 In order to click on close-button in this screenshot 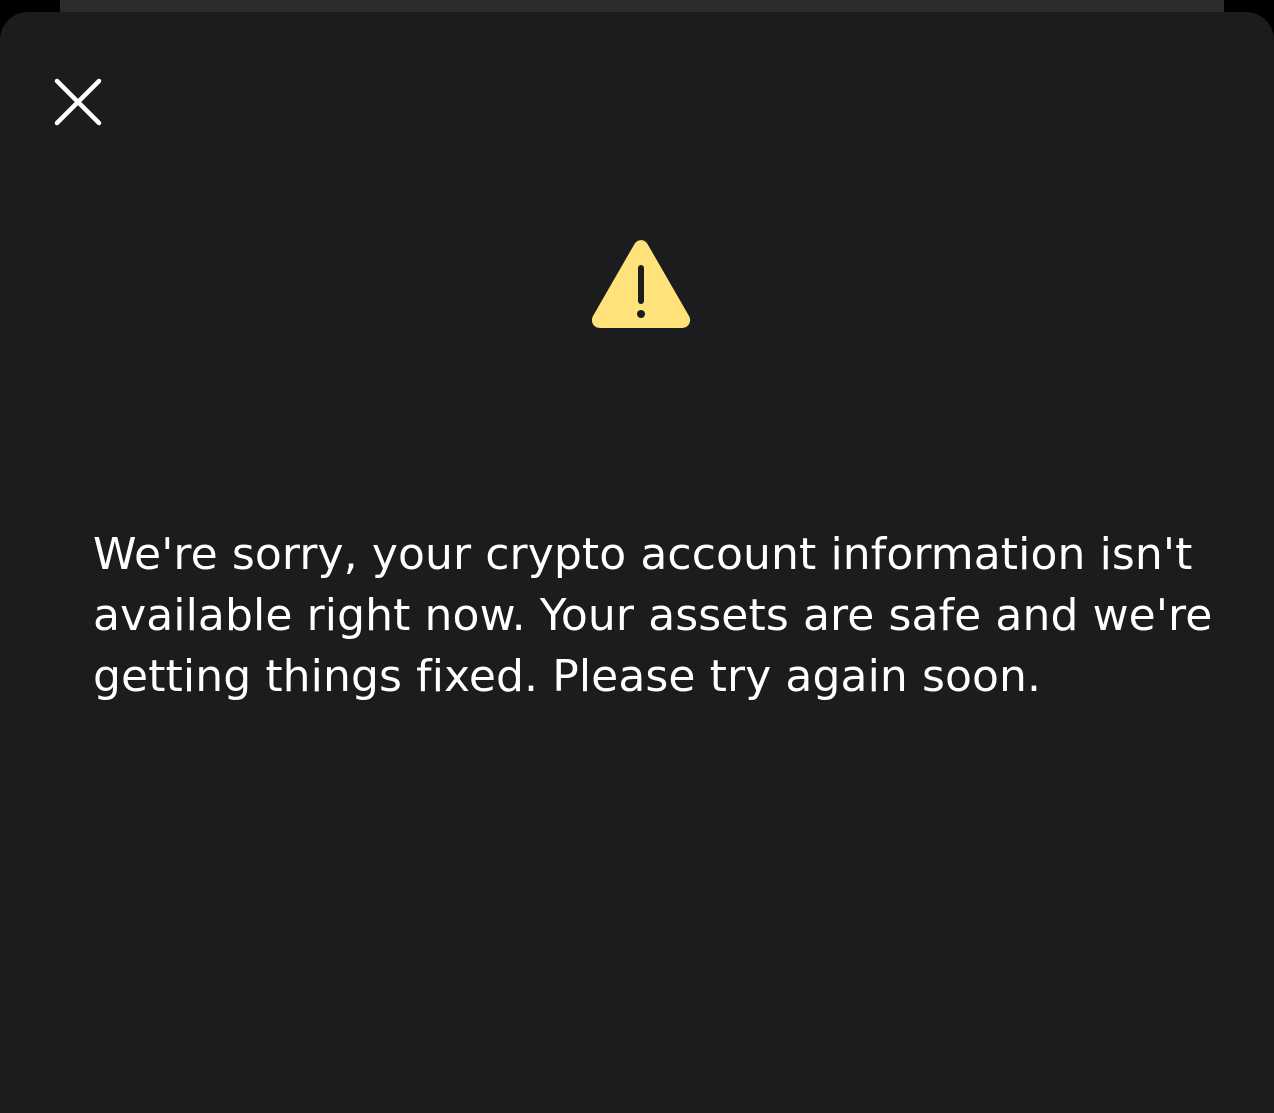, I will do `click(78, 102)`.